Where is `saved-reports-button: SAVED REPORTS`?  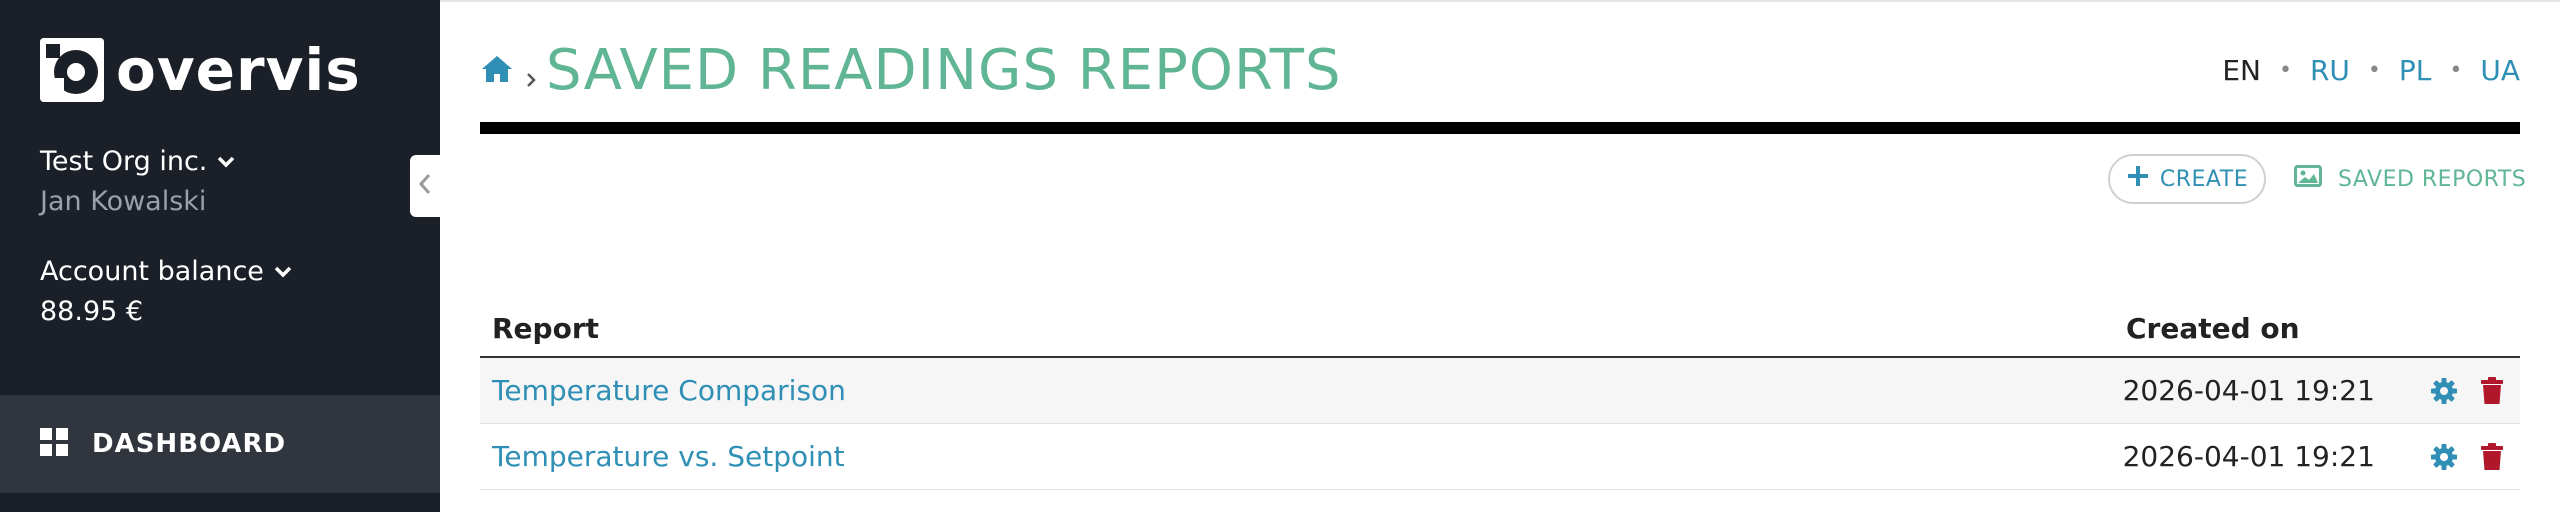 saved-reports-button: SAVED REPORTS is located at coordinates (2410, 179).